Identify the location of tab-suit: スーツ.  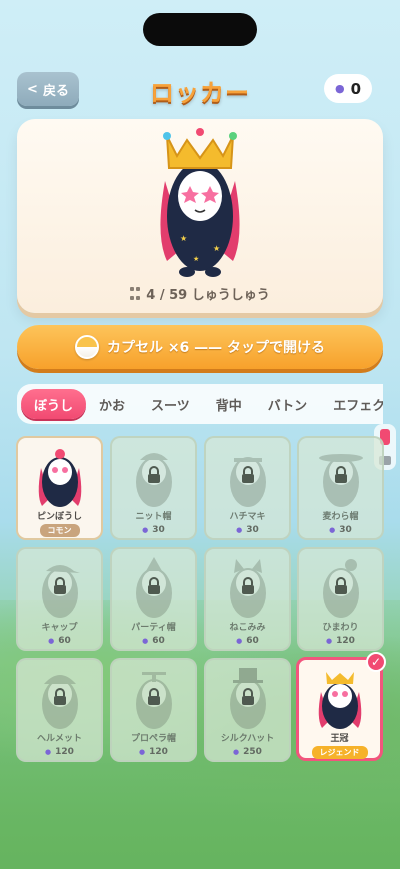
(170, 404).